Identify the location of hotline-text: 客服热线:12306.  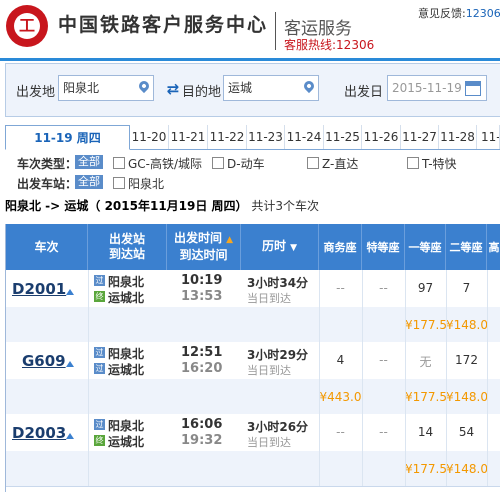
(329, 45).